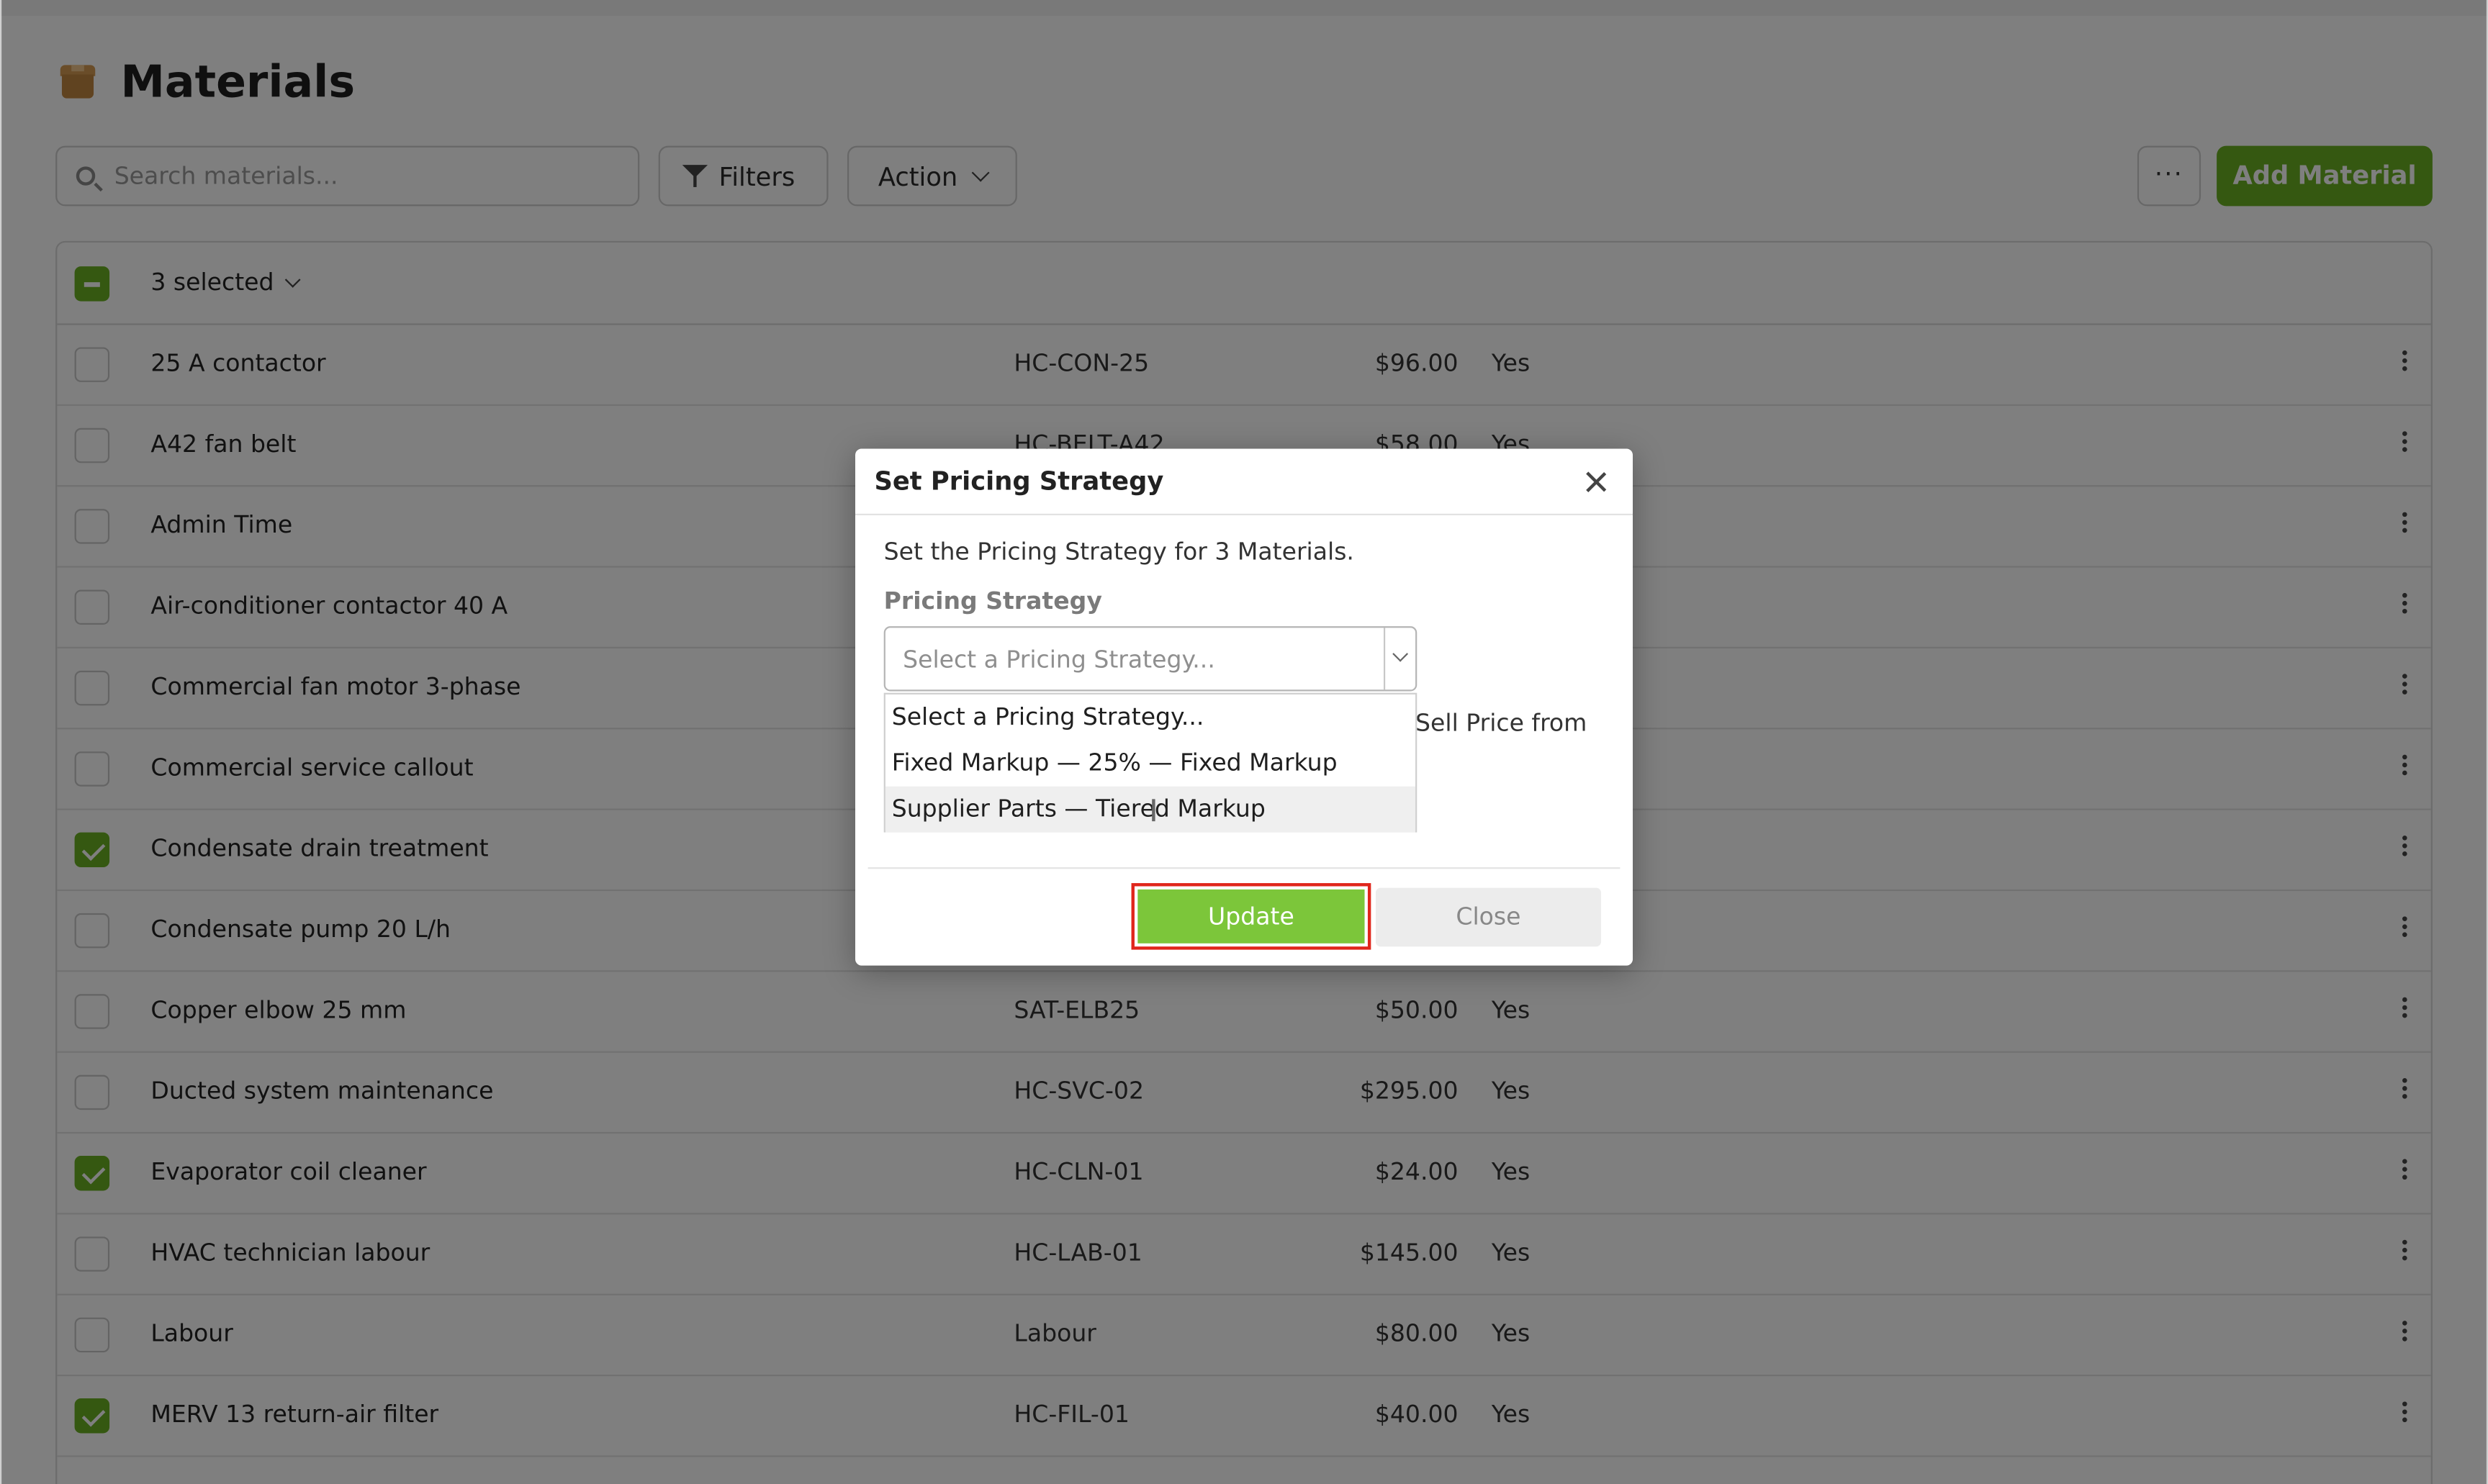  Describe the element at coordinates (1019, 481) in the screenshot. I see `dialog-title: Set Pricing Strategy` at that location.